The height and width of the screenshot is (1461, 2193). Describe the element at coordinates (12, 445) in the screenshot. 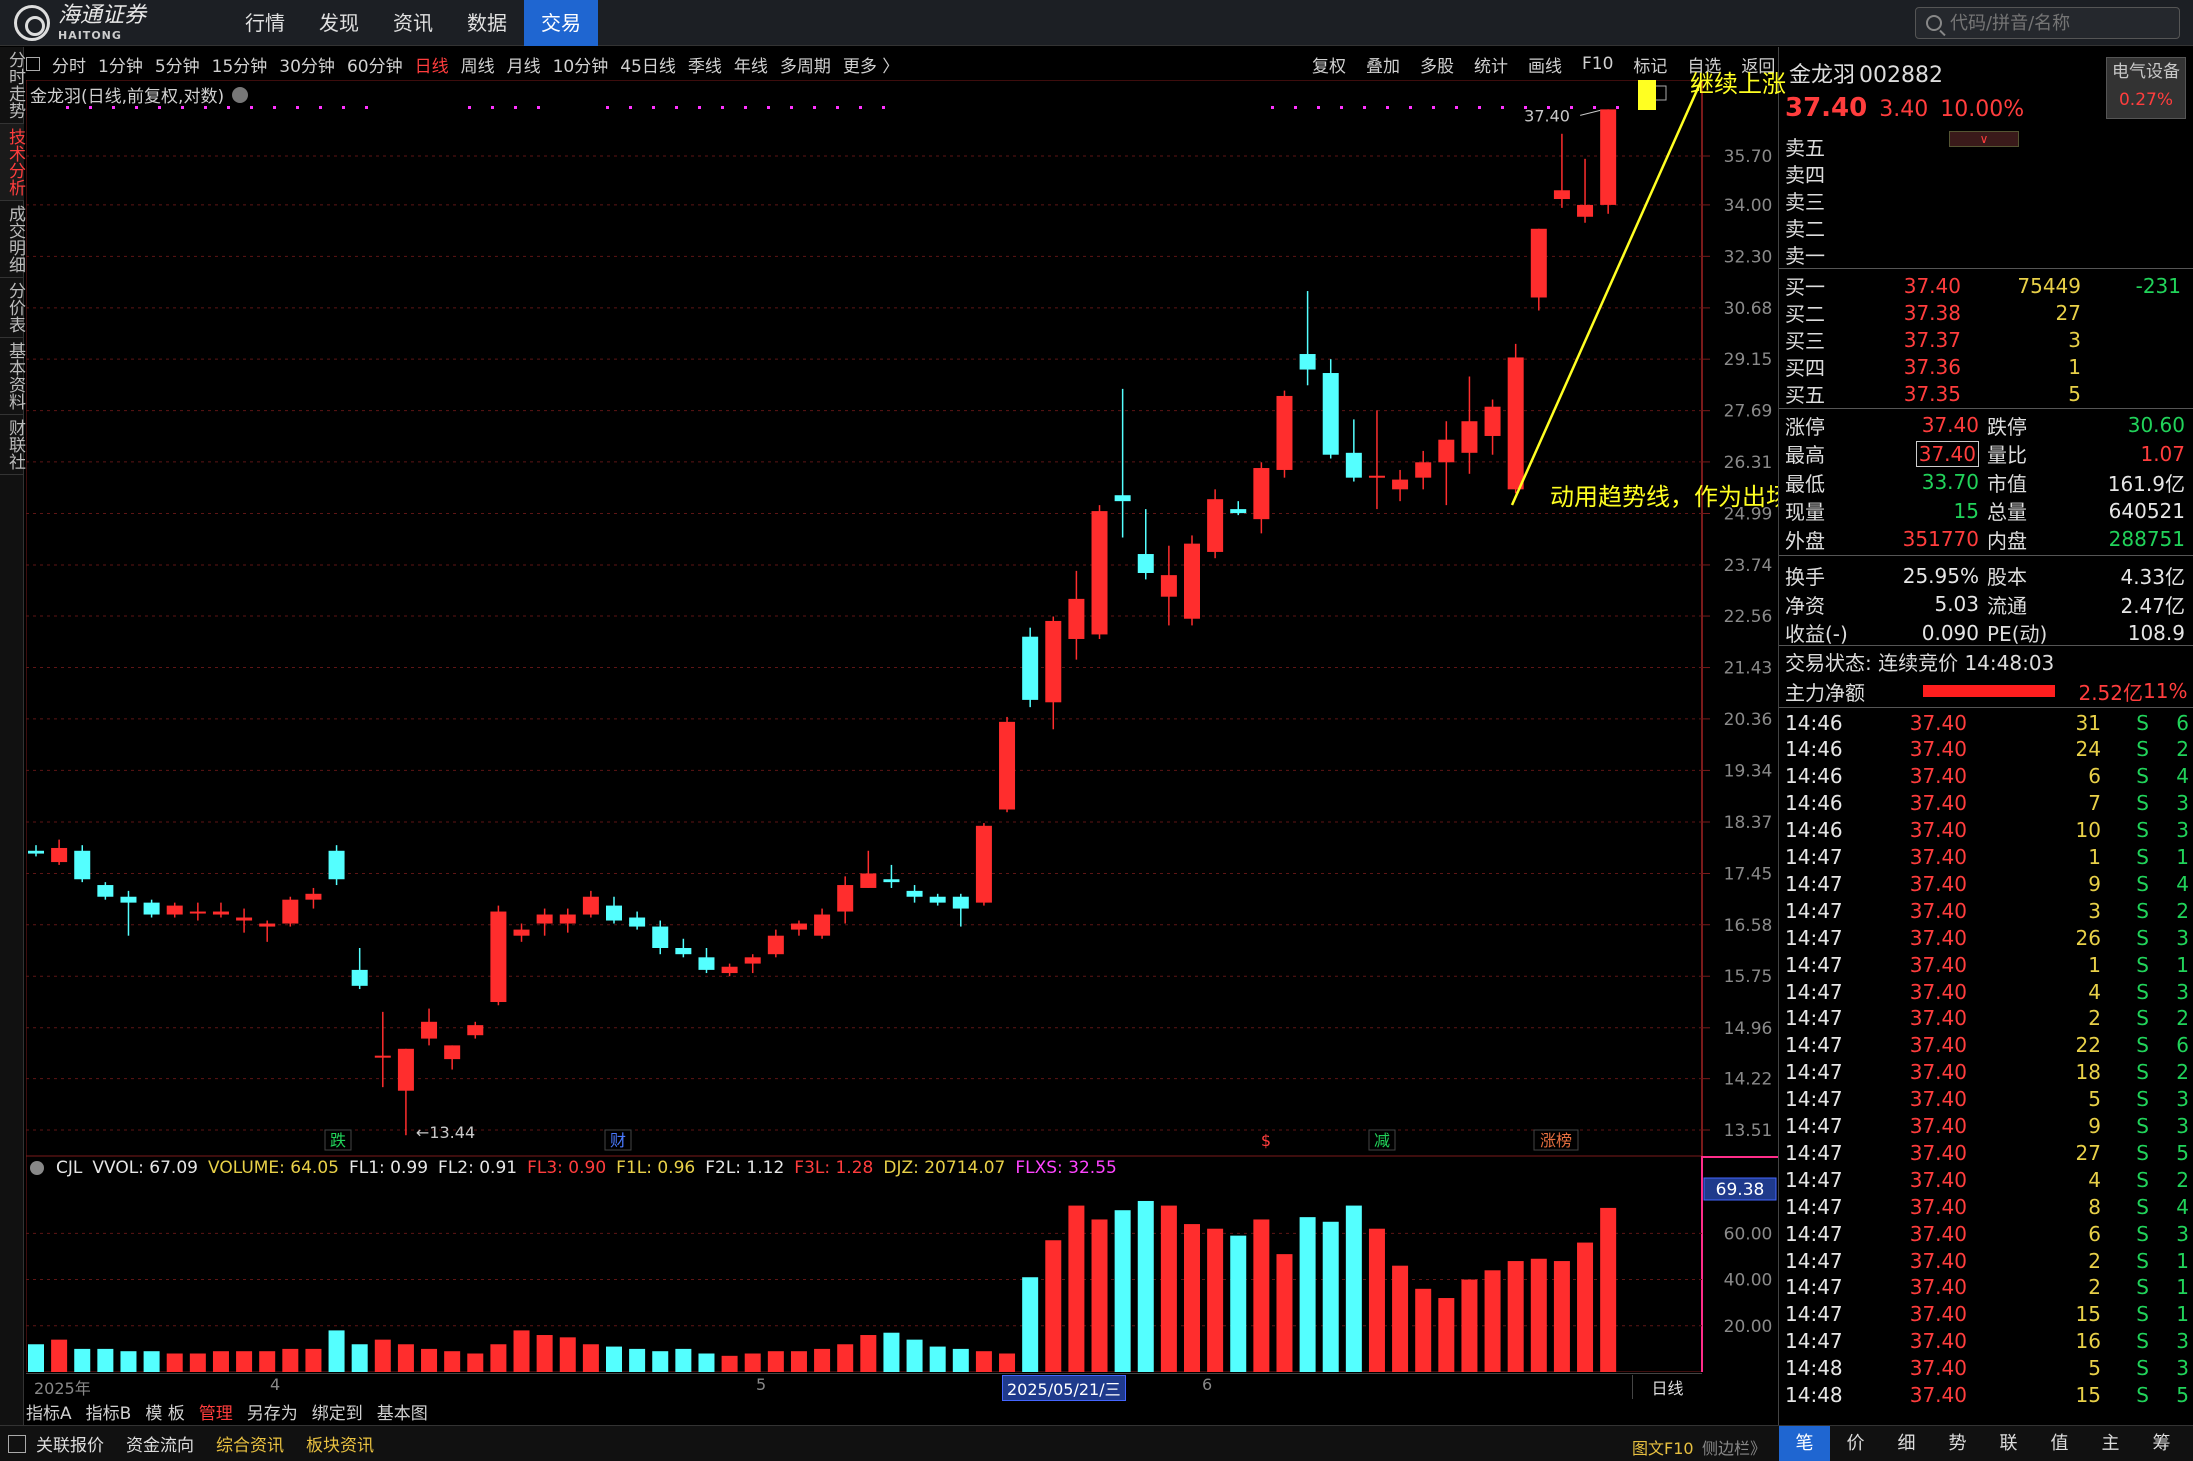

I see `left-tab-5: 财联社` at that location.